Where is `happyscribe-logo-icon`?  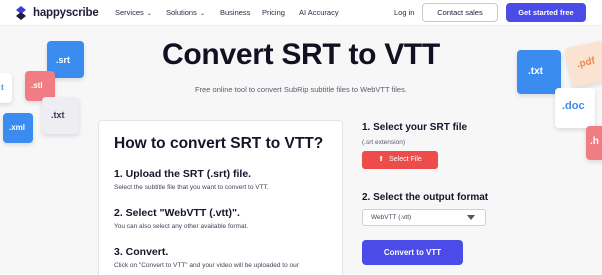 happyscribe-logo-icon is located at coordinates (21, 13).